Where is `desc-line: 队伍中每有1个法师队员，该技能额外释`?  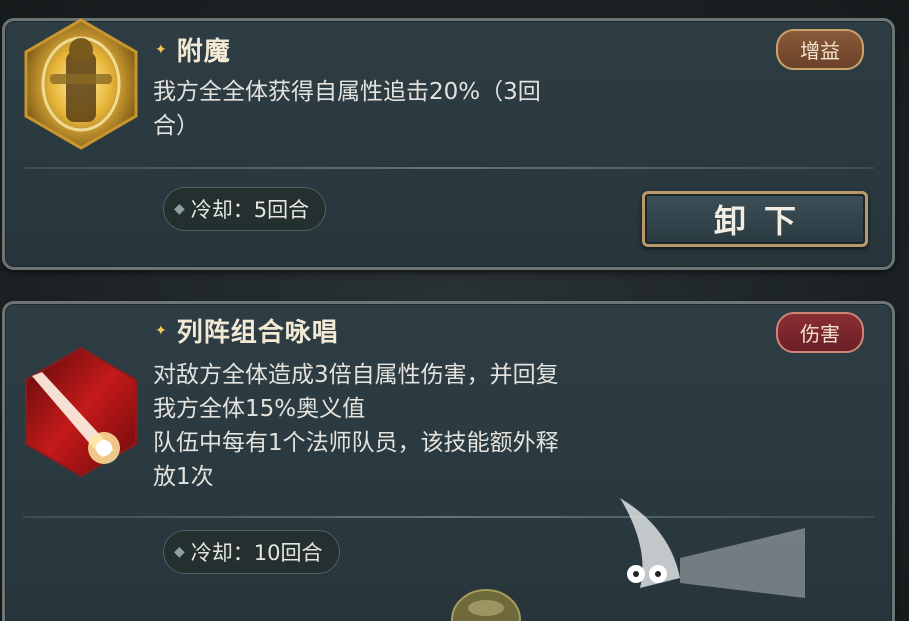 desc-line: 队伍中每有1个法师队员，该技能额外释 is located at coordinates (356, 443).